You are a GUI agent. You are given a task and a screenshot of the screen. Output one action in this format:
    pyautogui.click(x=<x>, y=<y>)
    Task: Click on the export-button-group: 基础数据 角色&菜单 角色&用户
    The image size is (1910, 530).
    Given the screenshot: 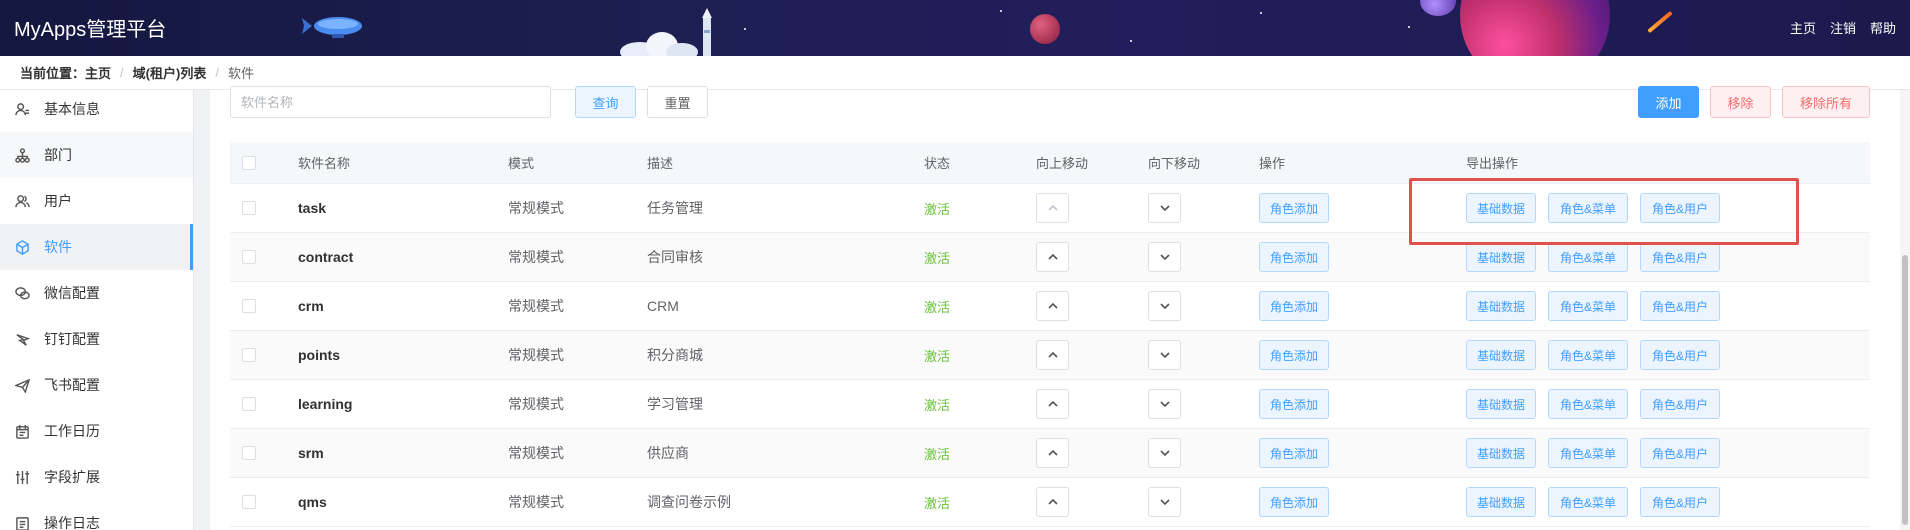 What is the action you would take?
    pyautogui.click(x=1599, y=208)
    